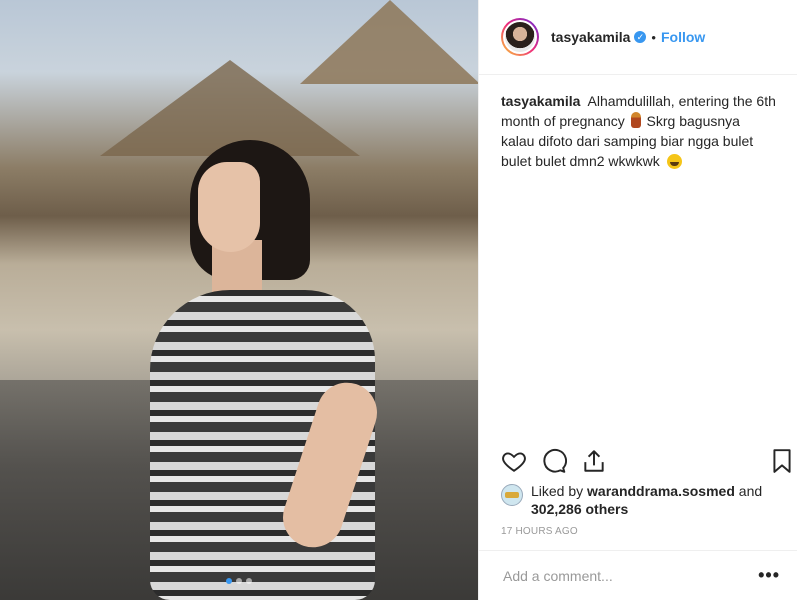  I want to click on comment-bar: •••, so click(638, 575).